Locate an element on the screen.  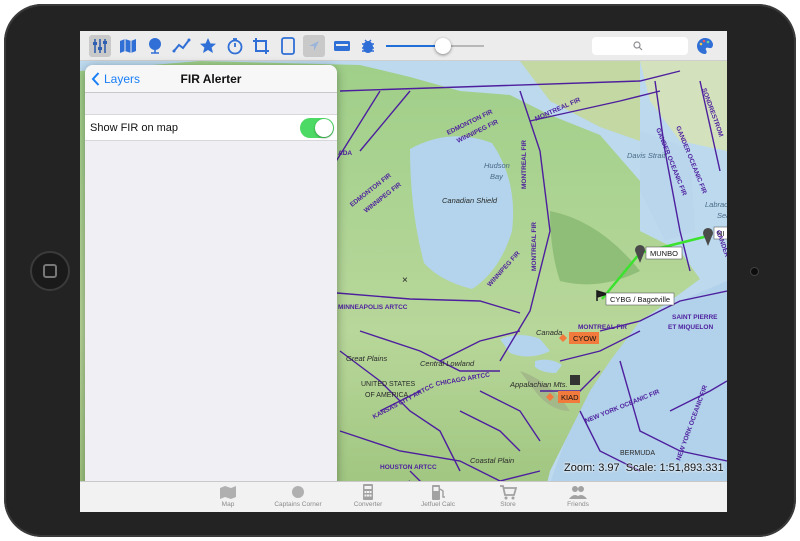
geo-label: Canada is located at coordinates (549, 332).